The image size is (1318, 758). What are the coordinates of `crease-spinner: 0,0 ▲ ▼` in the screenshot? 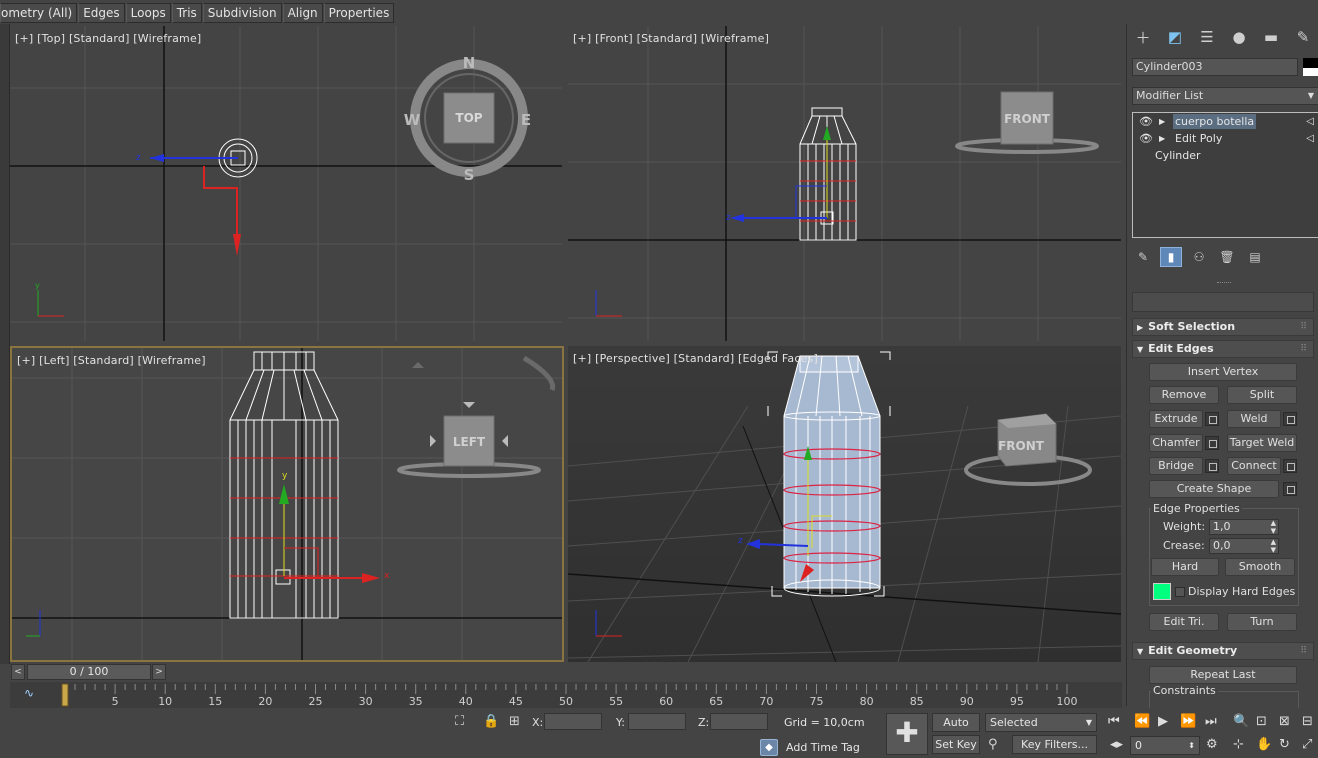 It's located at (1244, 546).